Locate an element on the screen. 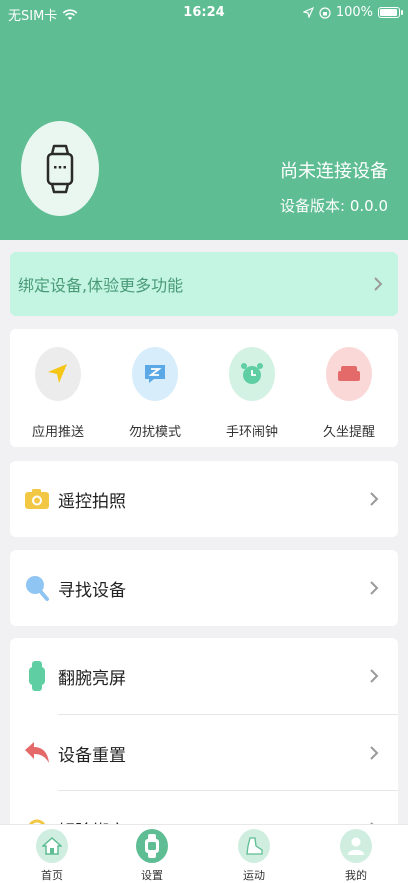 The image size is (408, 883). device-version: 设备版本: 0.0.0 is located at coordinates (334, 206).